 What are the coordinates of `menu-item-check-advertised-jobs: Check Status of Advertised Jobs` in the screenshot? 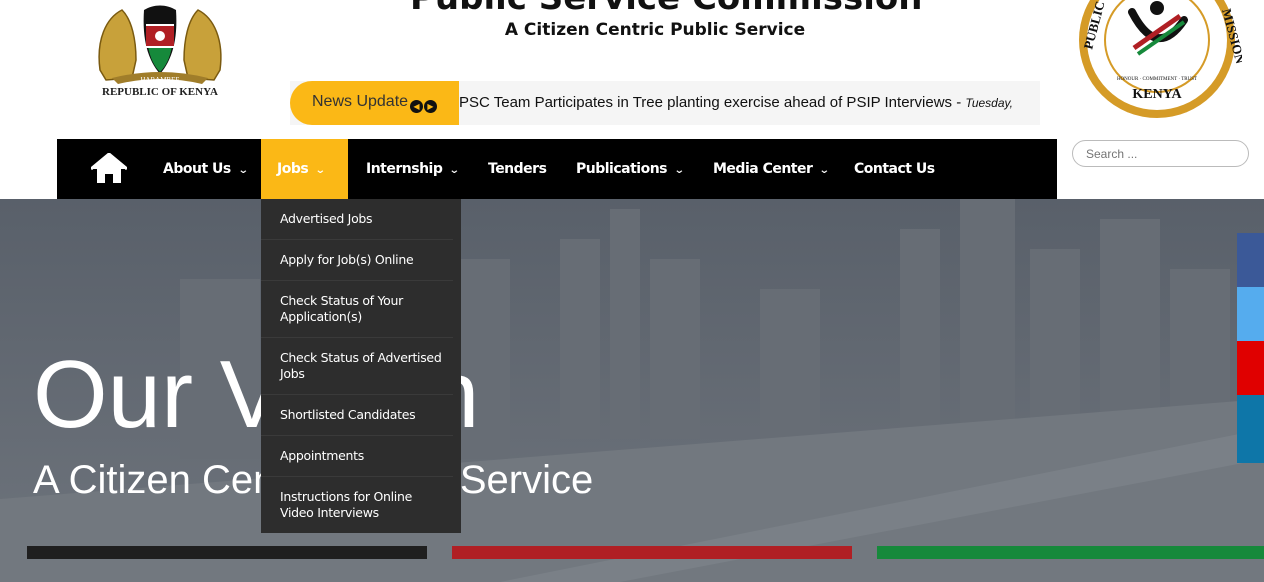 It's located at (357, 366).